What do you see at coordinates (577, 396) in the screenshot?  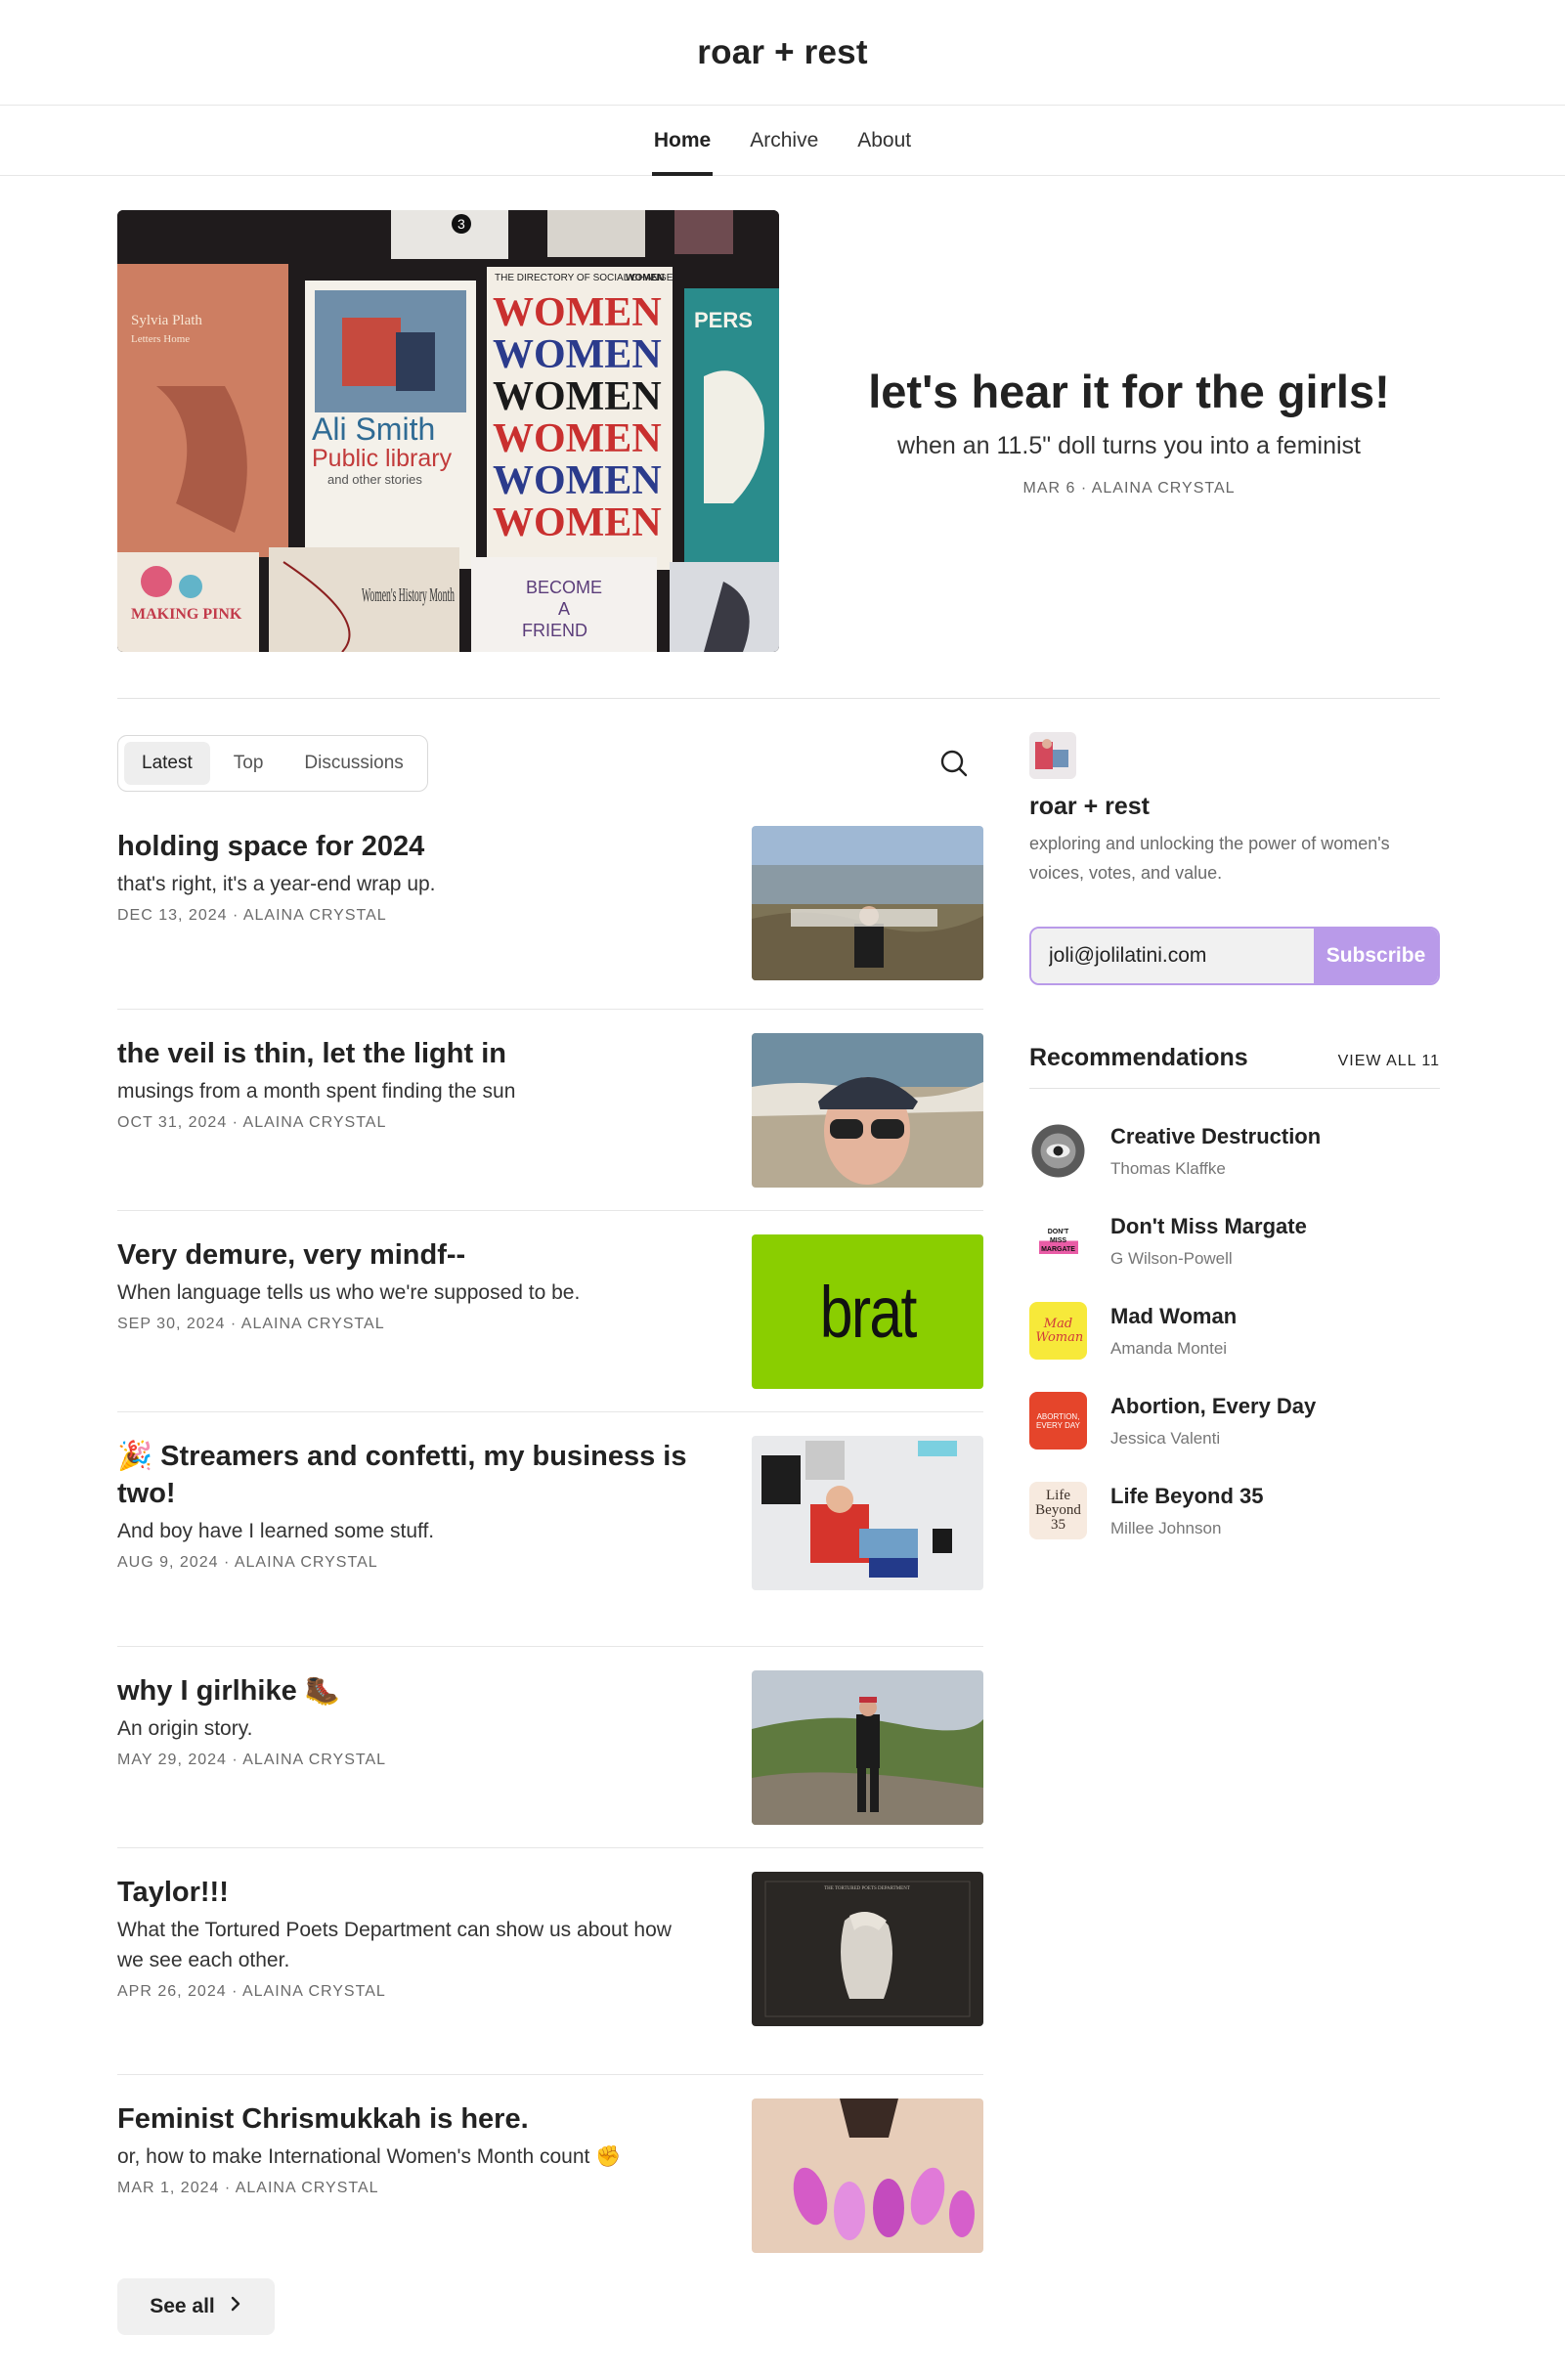 I see `hero-women-3: WOMEN` at bounding box center [577, 396].